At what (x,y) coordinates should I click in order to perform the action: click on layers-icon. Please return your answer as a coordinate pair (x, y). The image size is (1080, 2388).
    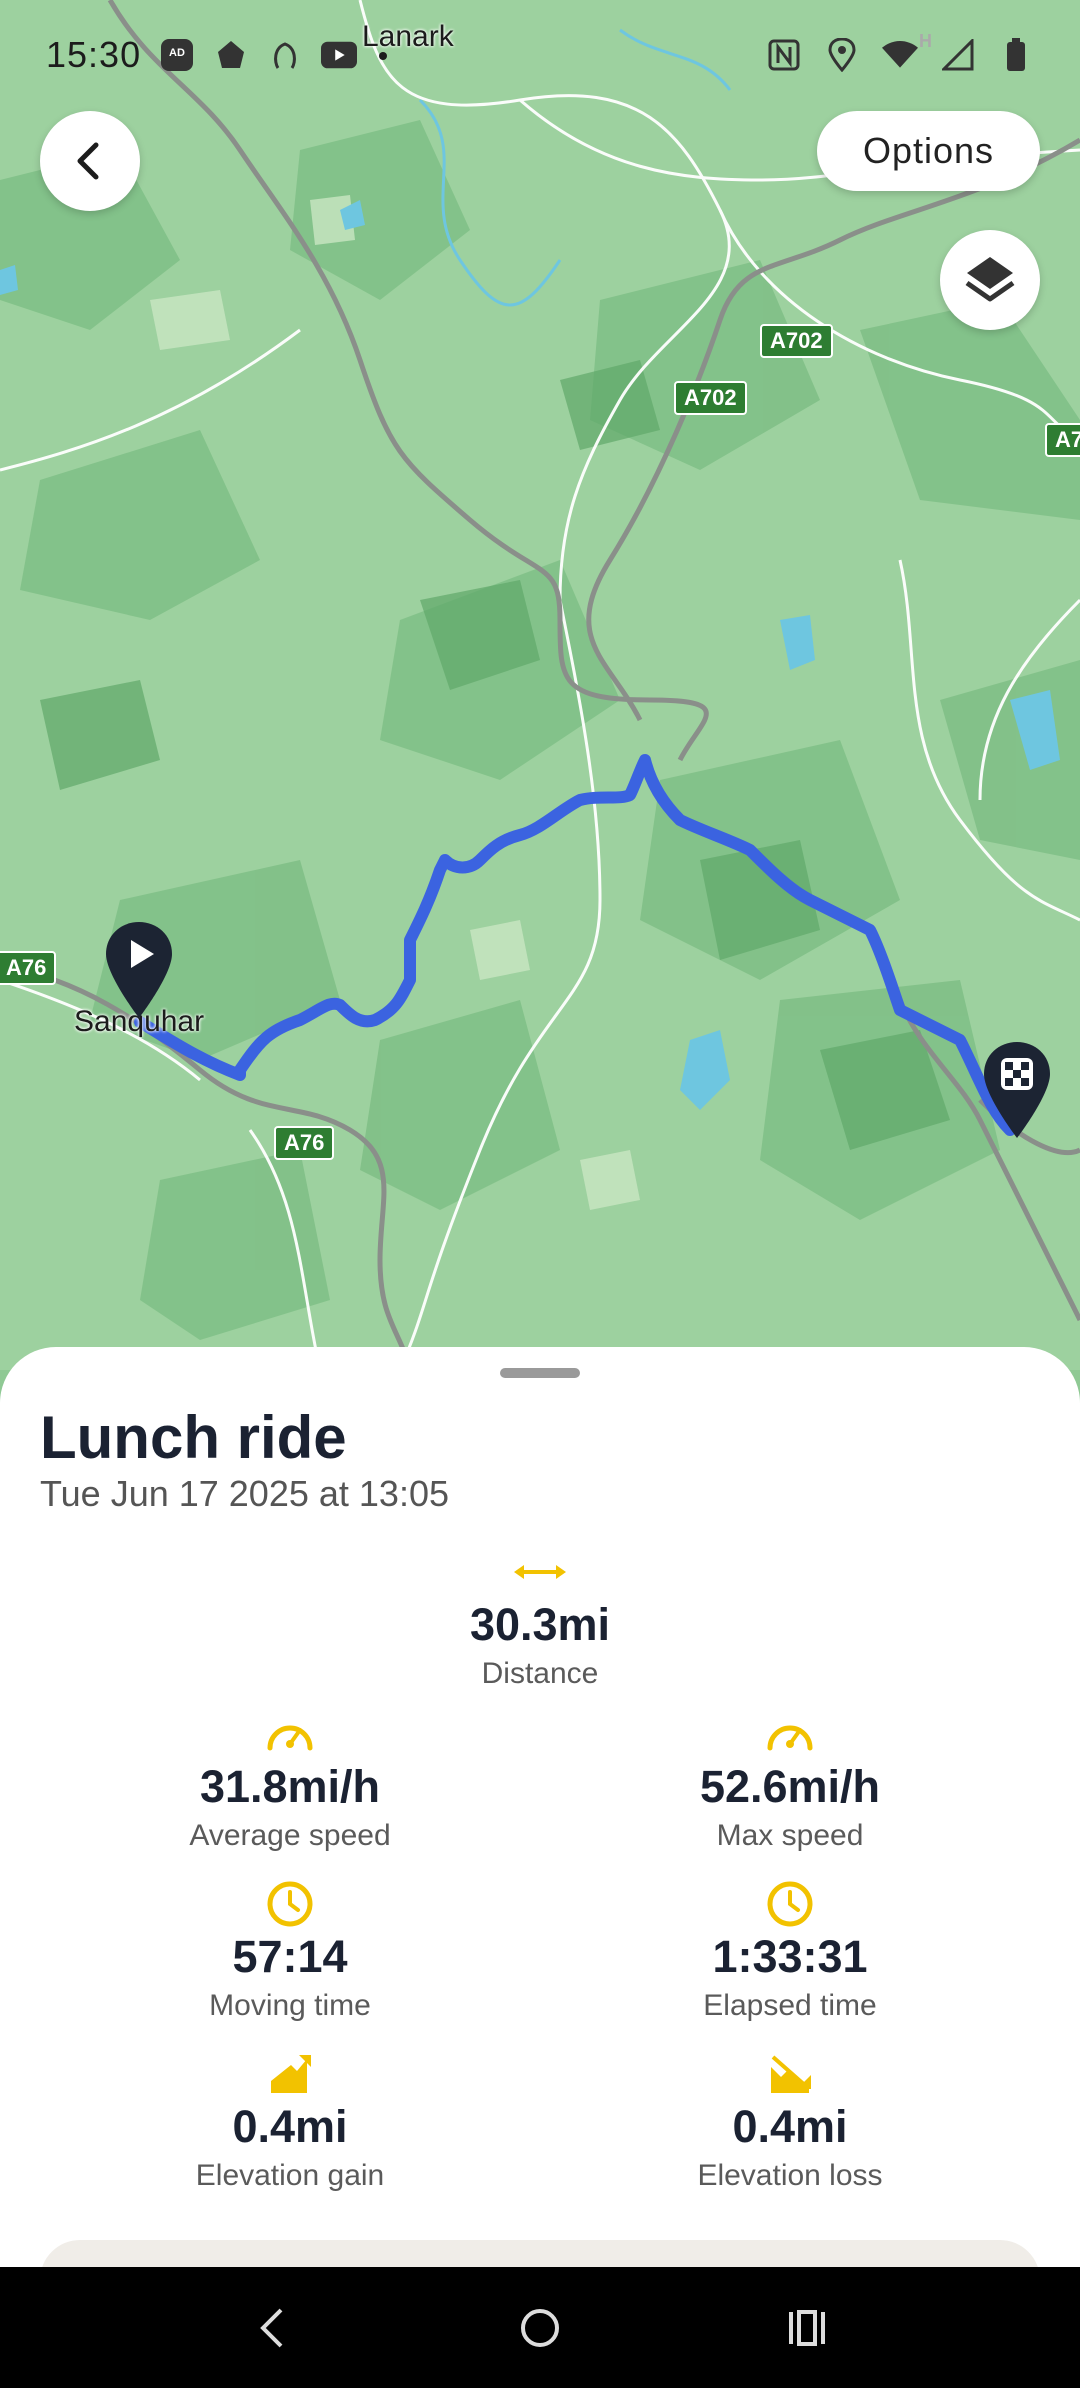
    Looking at the image, I should click on (990, 279).